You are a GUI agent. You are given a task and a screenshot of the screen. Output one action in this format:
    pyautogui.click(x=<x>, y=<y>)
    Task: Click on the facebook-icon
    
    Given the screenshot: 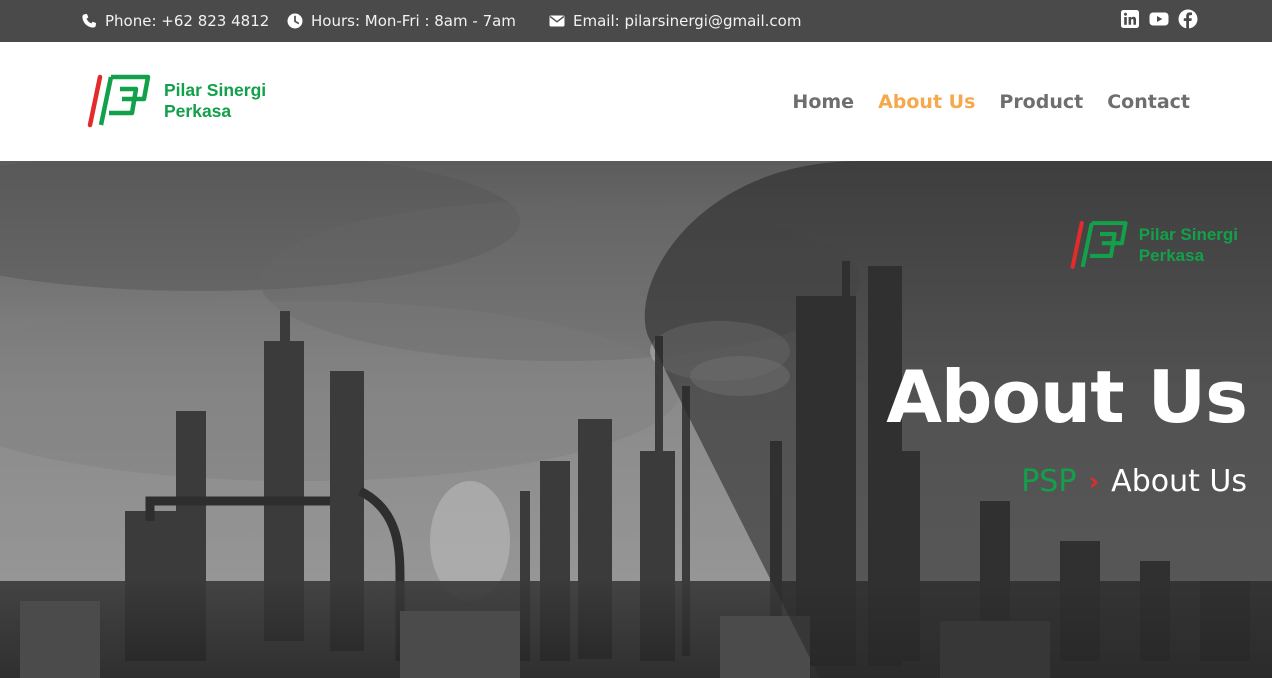 What is the action you would take?
    pyautogui.click(x=1188, y=19)
    